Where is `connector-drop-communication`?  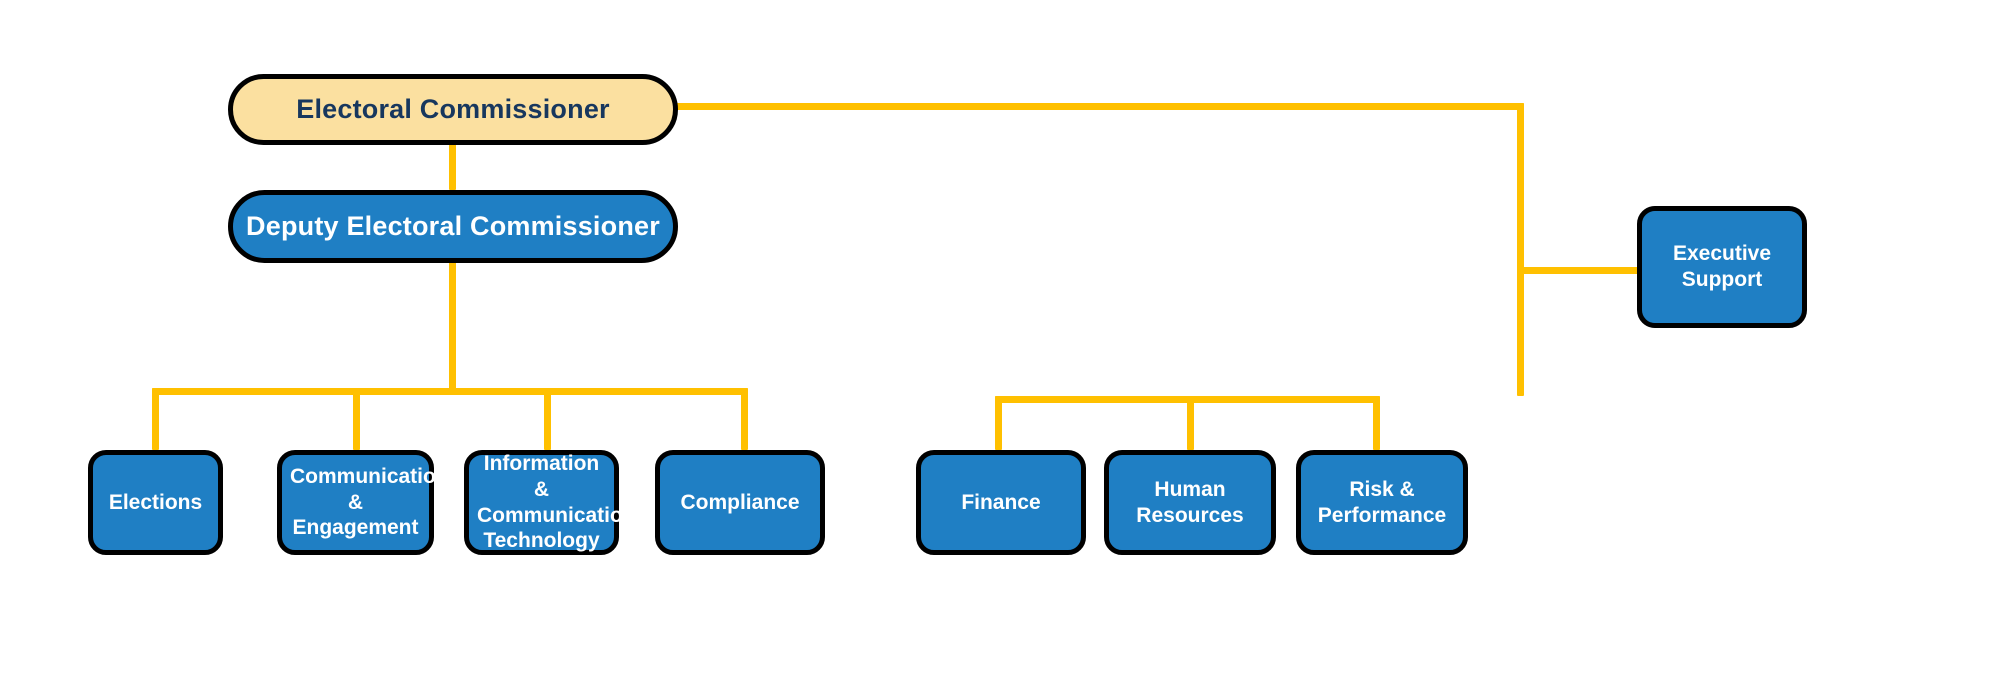
connector-drop-communication is located at coordinates (356, 419).